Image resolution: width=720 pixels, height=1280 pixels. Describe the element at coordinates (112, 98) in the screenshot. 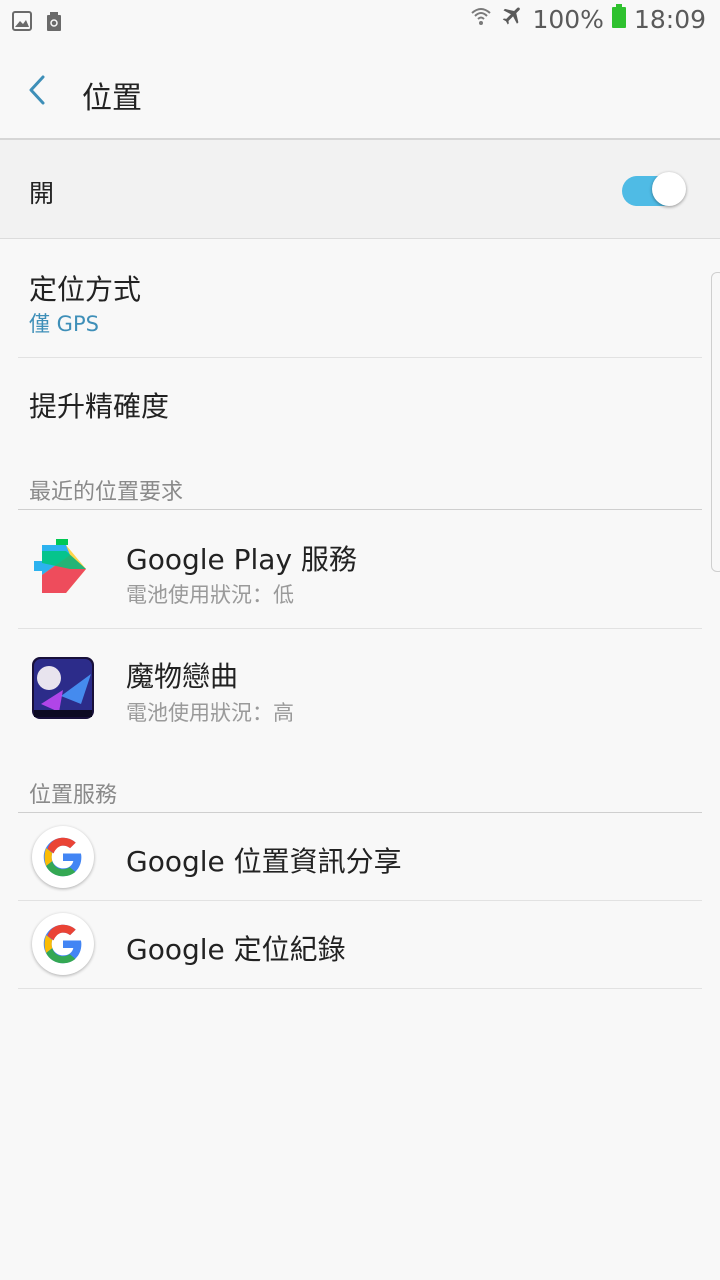

I see `page-title: 位置` at that location.